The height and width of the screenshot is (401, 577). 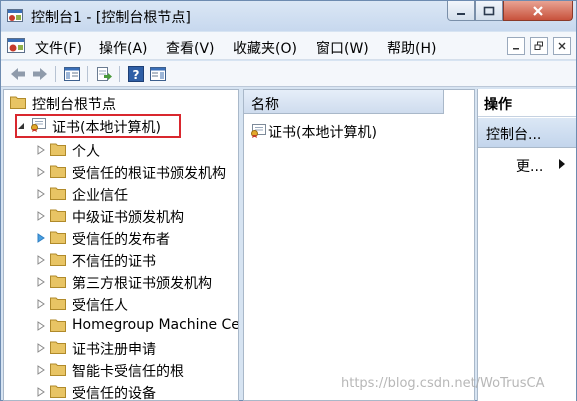 I want to click on title-bar: 控制台1 - [控制台根节点], so click(x=288, y=16).